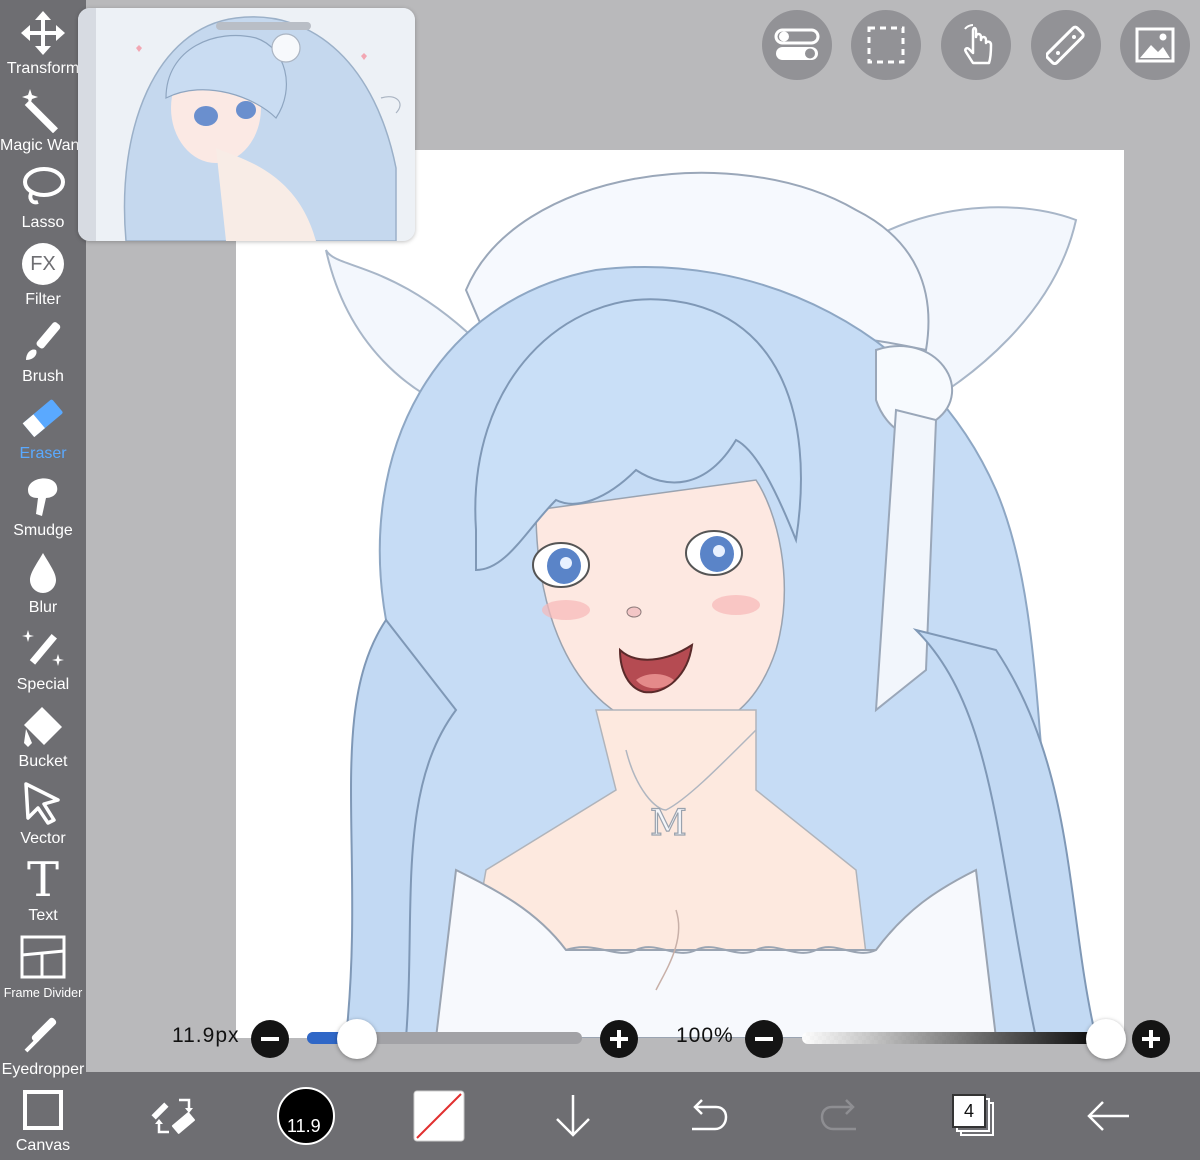 Image resolution: width=1200 pixels, height=1160 pixels. I want to click on tool-text: T Text, so click(43, 893).